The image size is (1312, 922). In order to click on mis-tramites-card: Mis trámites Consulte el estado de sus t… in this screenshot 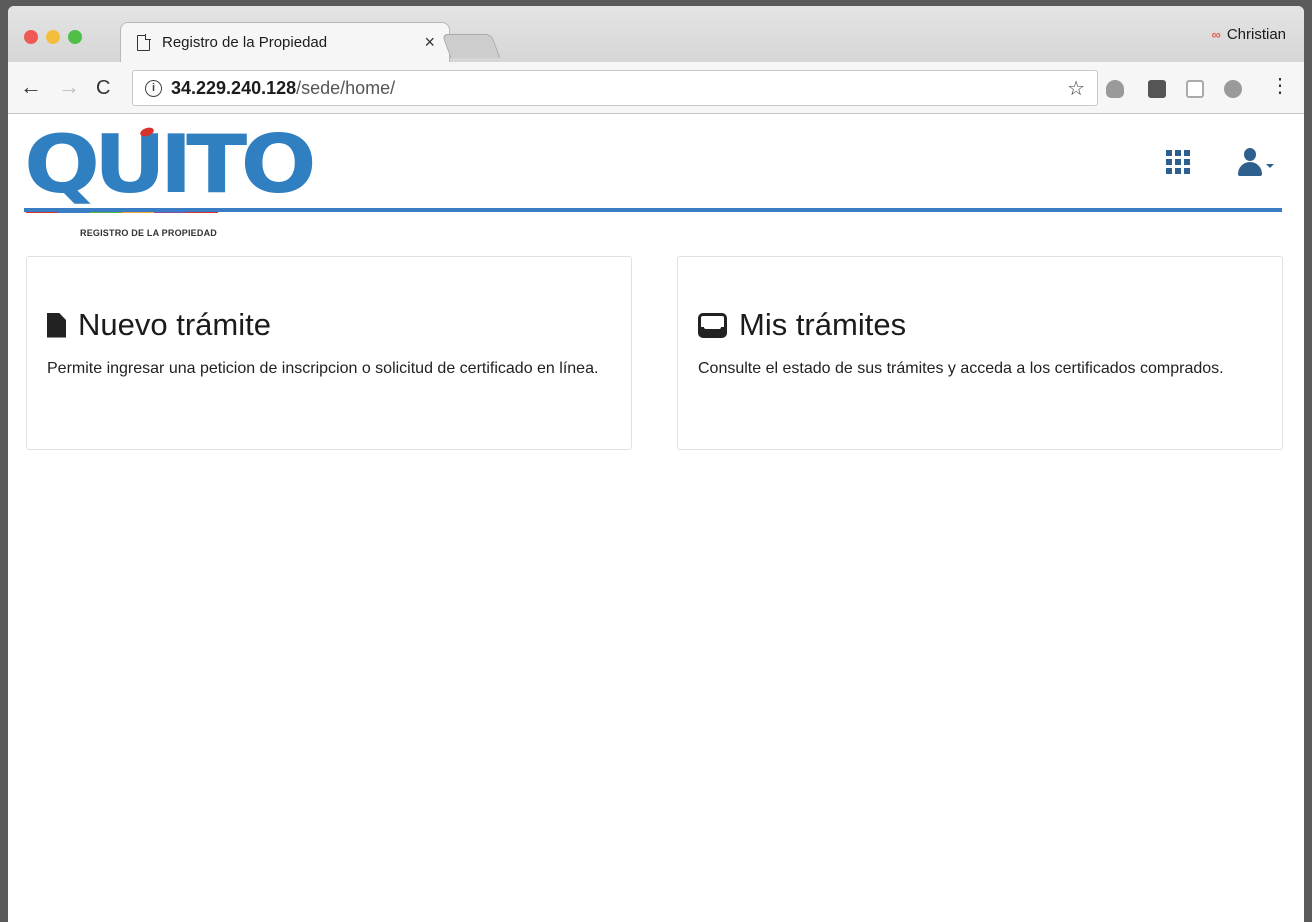, I will do `click(980, 353)`.